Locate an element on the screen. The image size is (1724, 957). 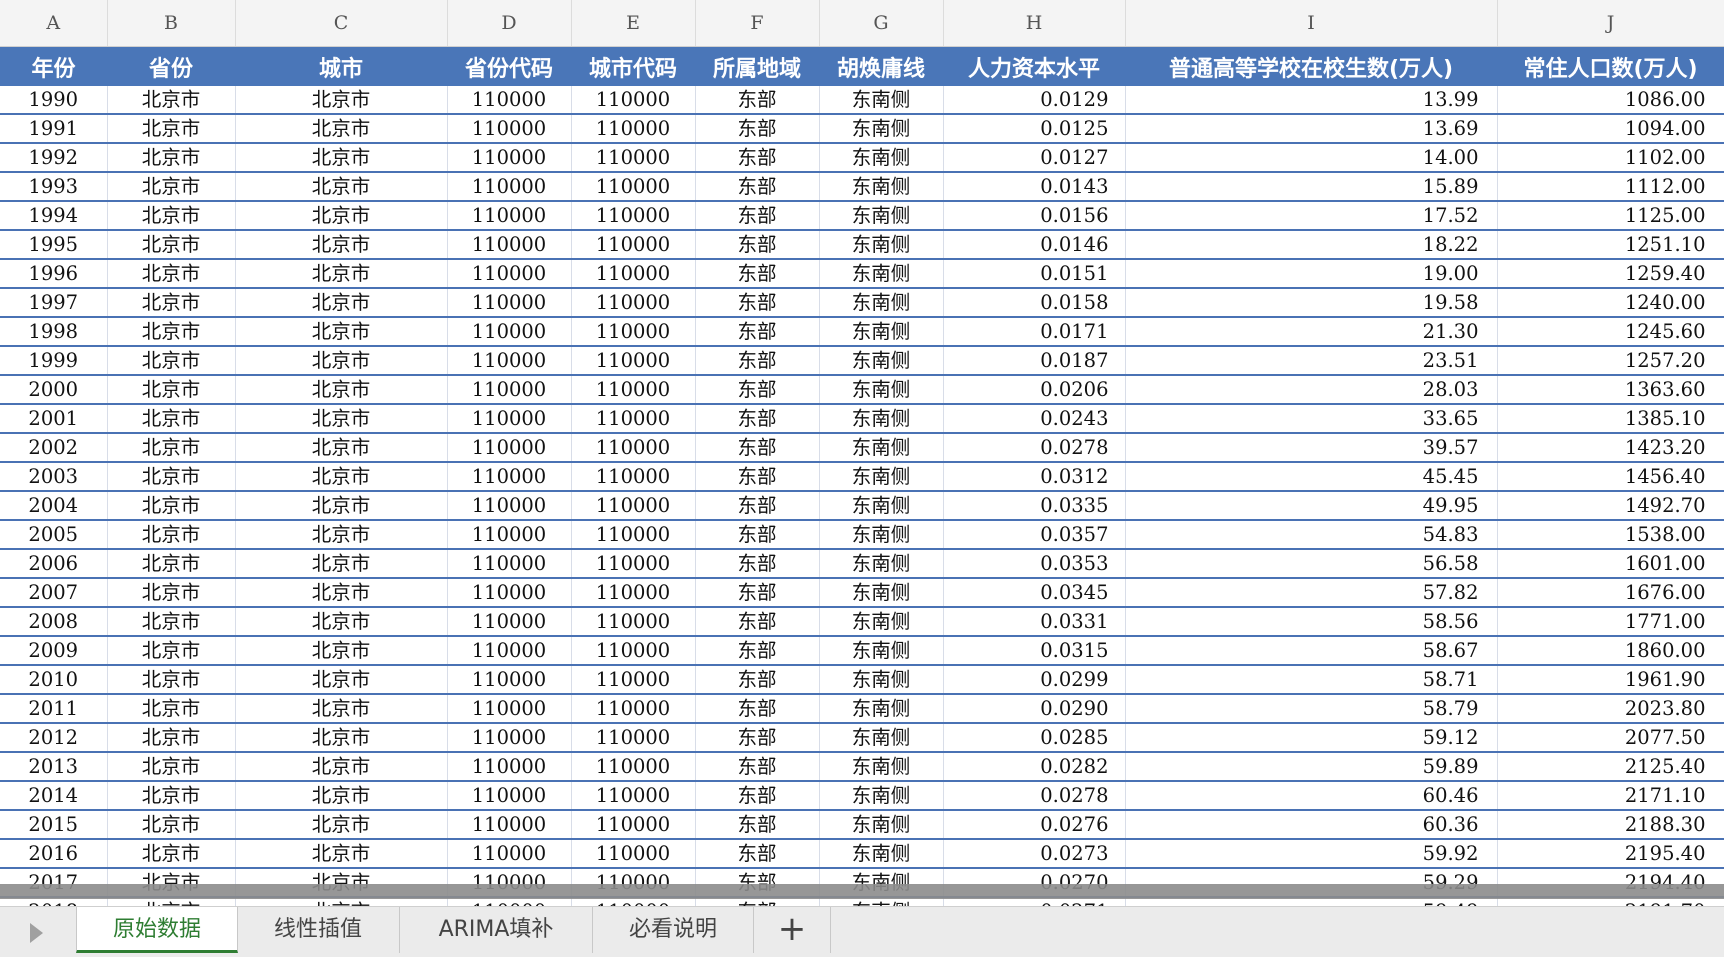
cell-students: 19.58 is located at coordinates (1311, 303).